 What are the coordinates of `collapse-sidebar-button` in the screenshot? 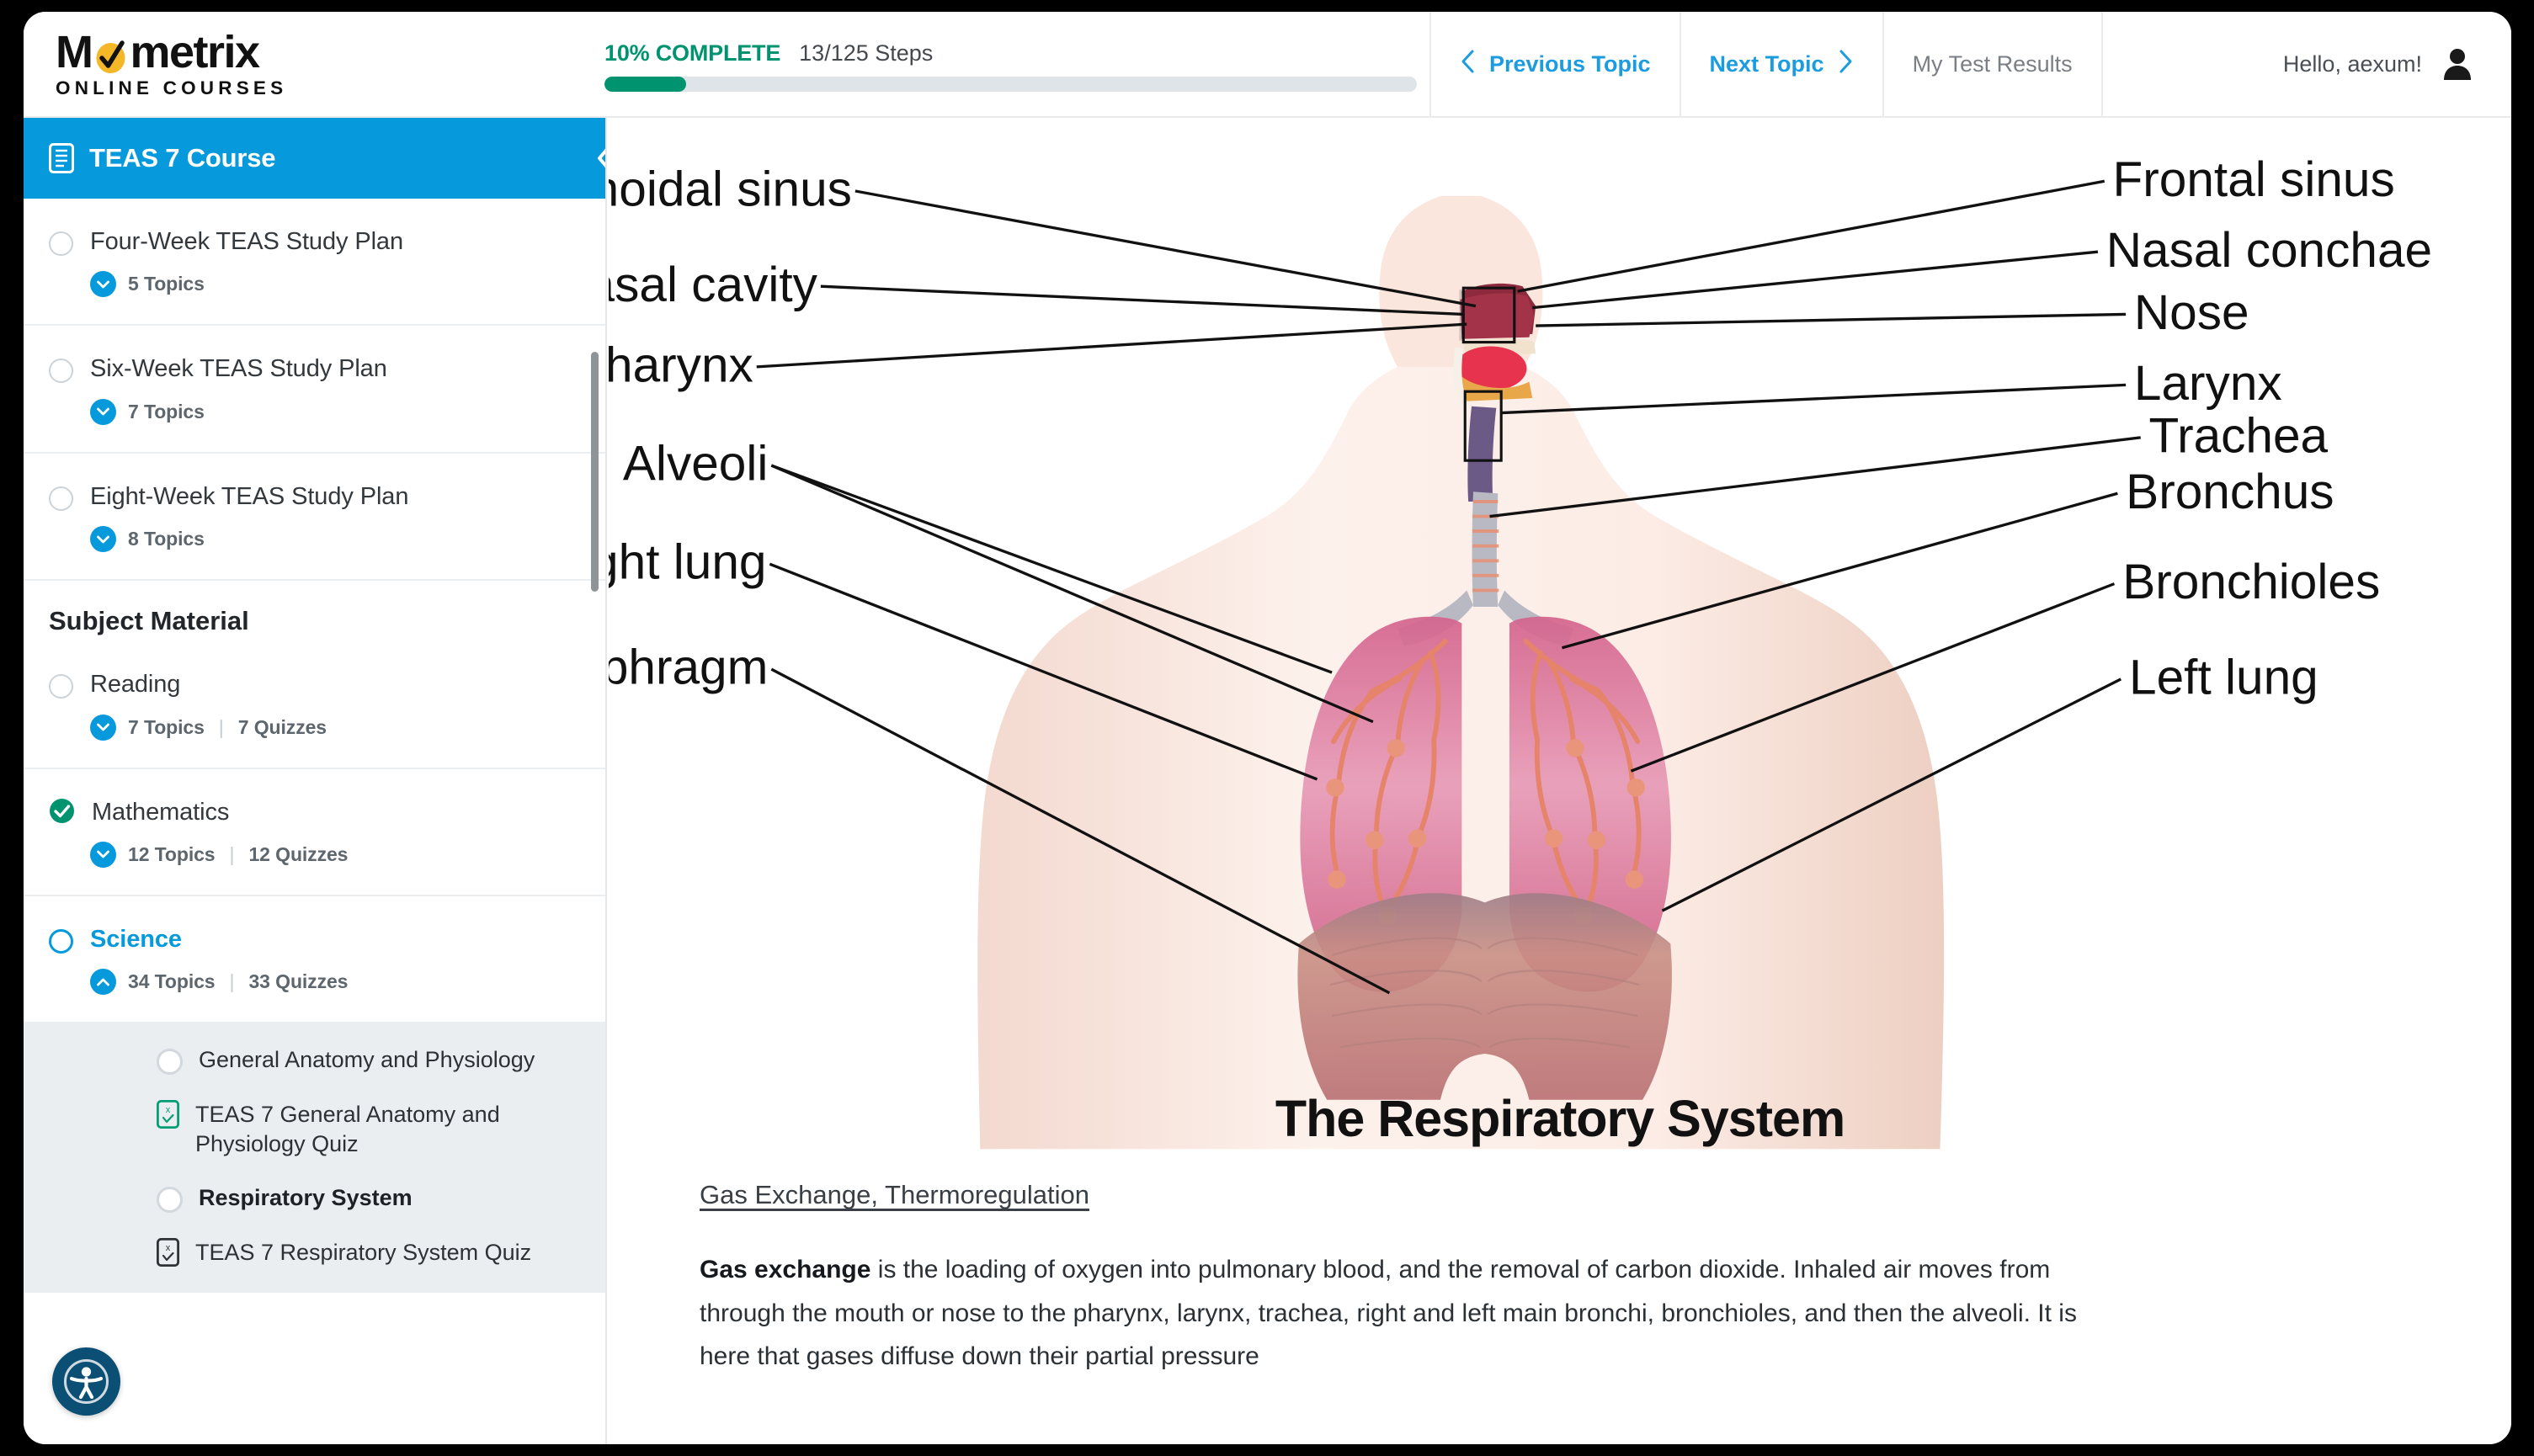 It's located at (595, 158).